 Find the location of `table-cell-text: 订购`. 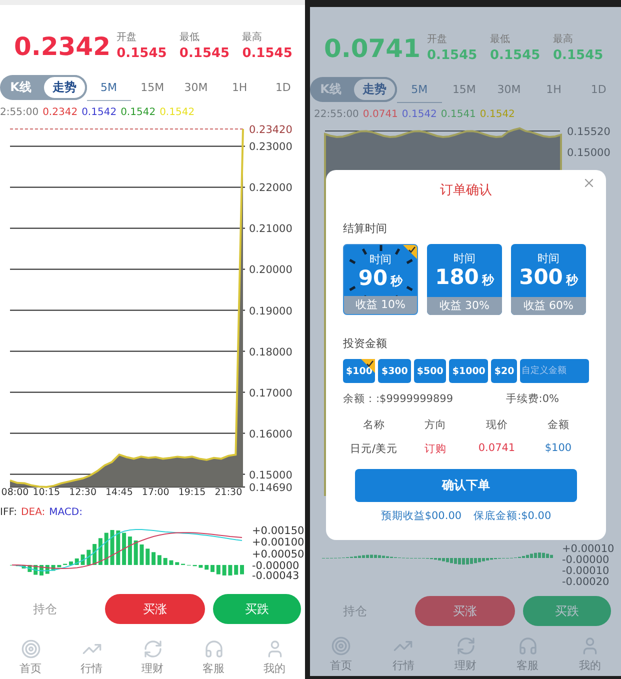

table-cell-text: 订购 is located at coordinates (435, 449).